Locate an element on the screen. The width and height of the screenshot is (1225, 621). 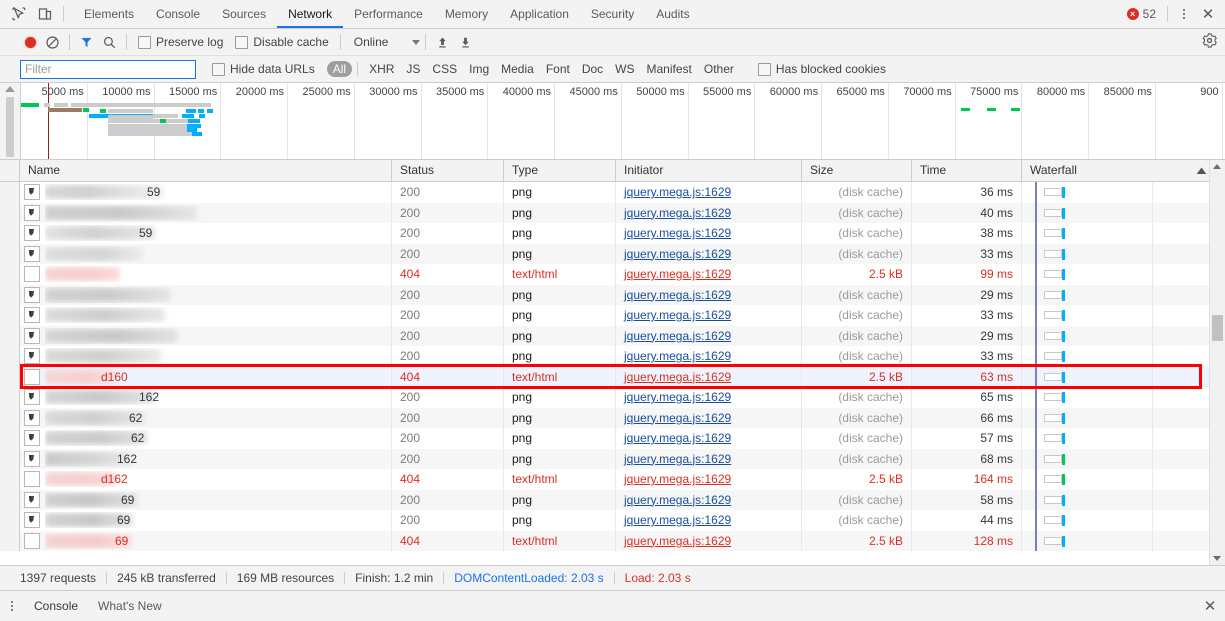
cell-name: d160 is located at coordinates (206, 376).